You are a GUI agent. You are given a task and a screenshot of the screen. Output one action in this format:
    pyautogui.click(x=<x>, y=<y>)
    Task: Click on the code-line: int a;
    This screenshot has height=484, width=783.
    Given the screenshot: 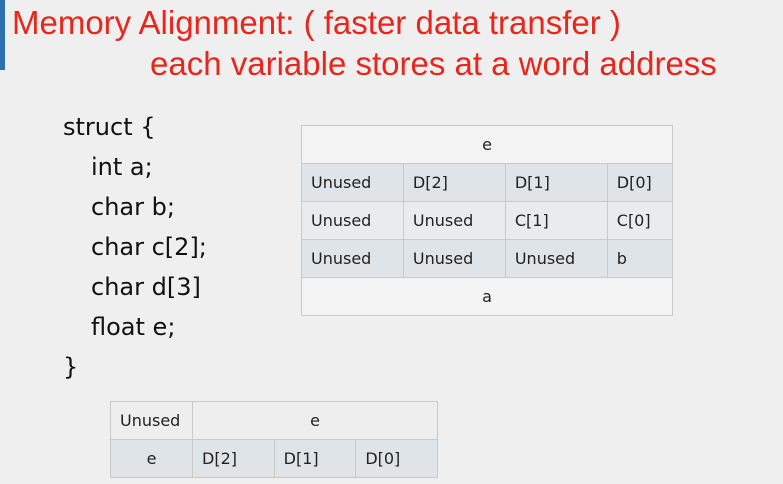 What is the action you would take?
    pyautogui.click(x=122, y=167)
    